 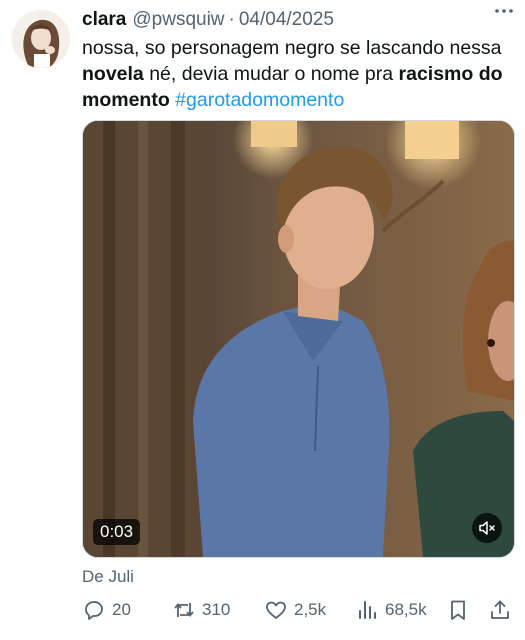 I want to click on share-icon, so click(x=500, y=609).